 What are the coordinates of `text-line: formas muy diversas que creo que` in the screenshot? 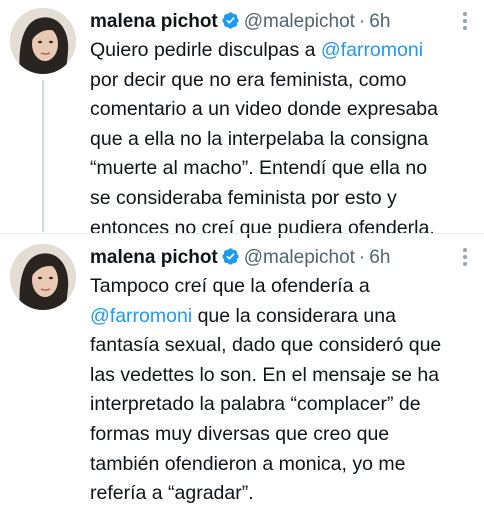 It's located at (240, 433).